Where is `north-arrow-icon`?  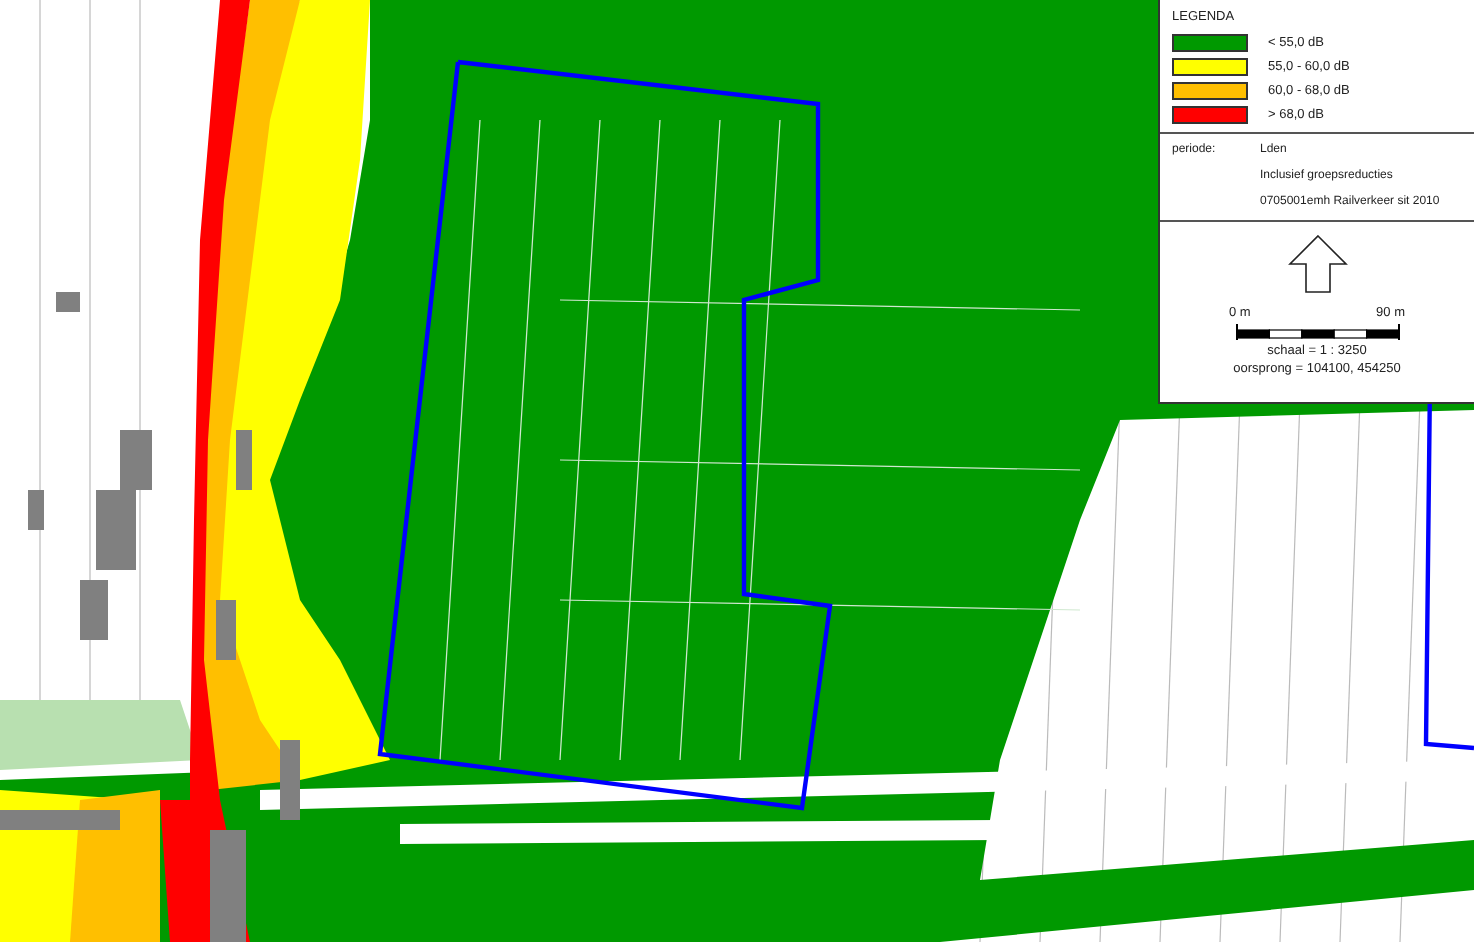 north-arrow-icon is located at coordinates (1317, 264).